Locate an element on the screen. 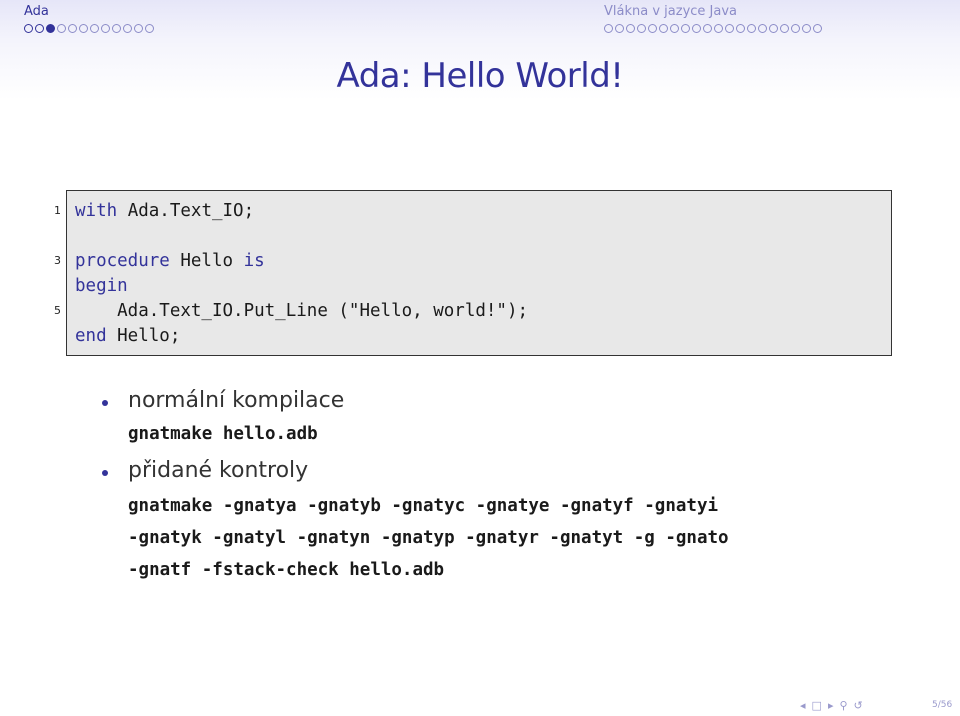 This screenshot has height=716, width=960. code-line: end Hello; is located at coordinates (127, 336).